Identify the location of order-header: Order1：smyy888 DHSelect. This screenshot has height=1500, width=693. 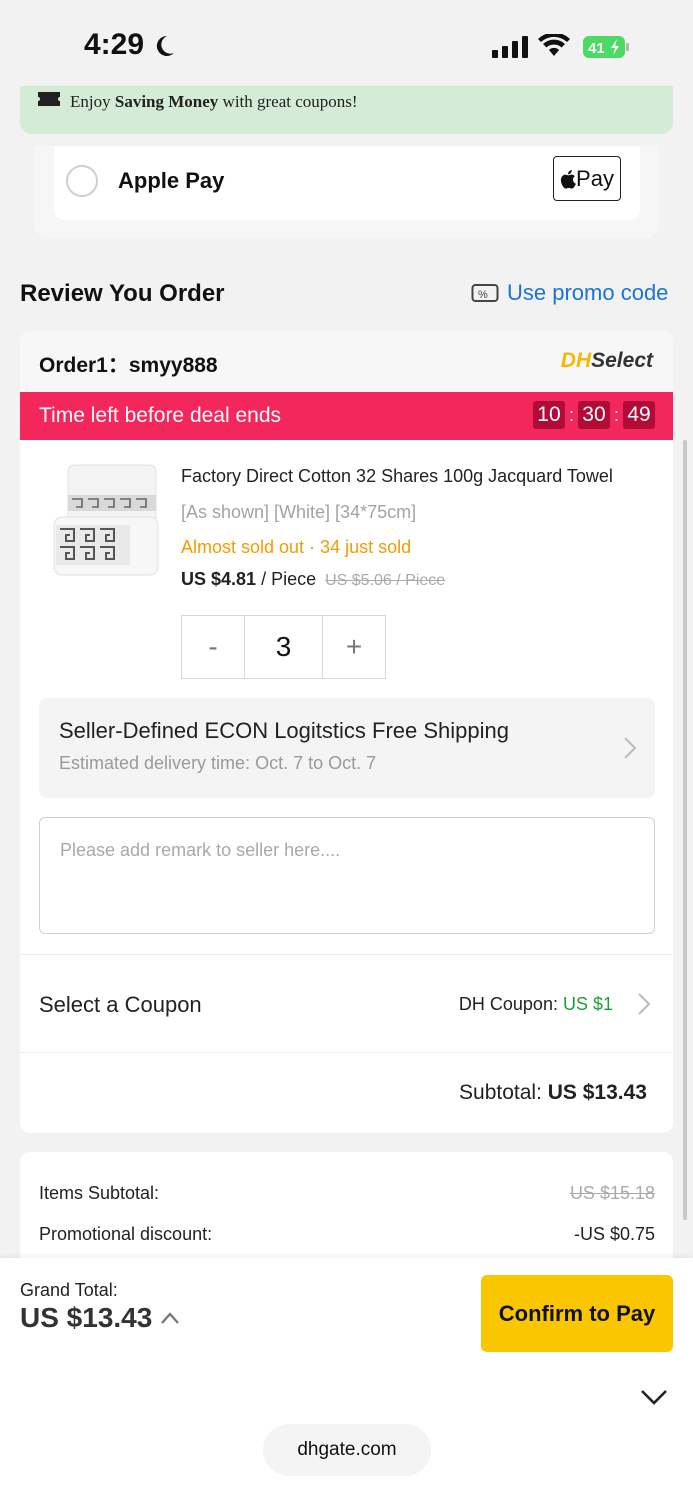
(346, 361).